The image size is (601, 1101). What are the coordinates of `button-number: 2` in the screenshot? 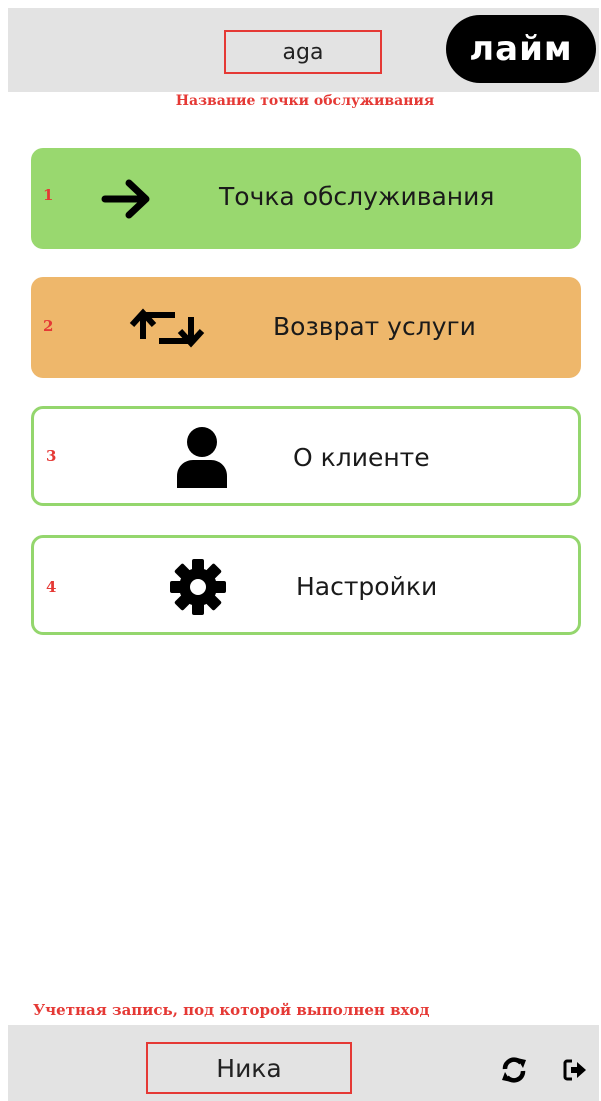 It's located at (48, 326).